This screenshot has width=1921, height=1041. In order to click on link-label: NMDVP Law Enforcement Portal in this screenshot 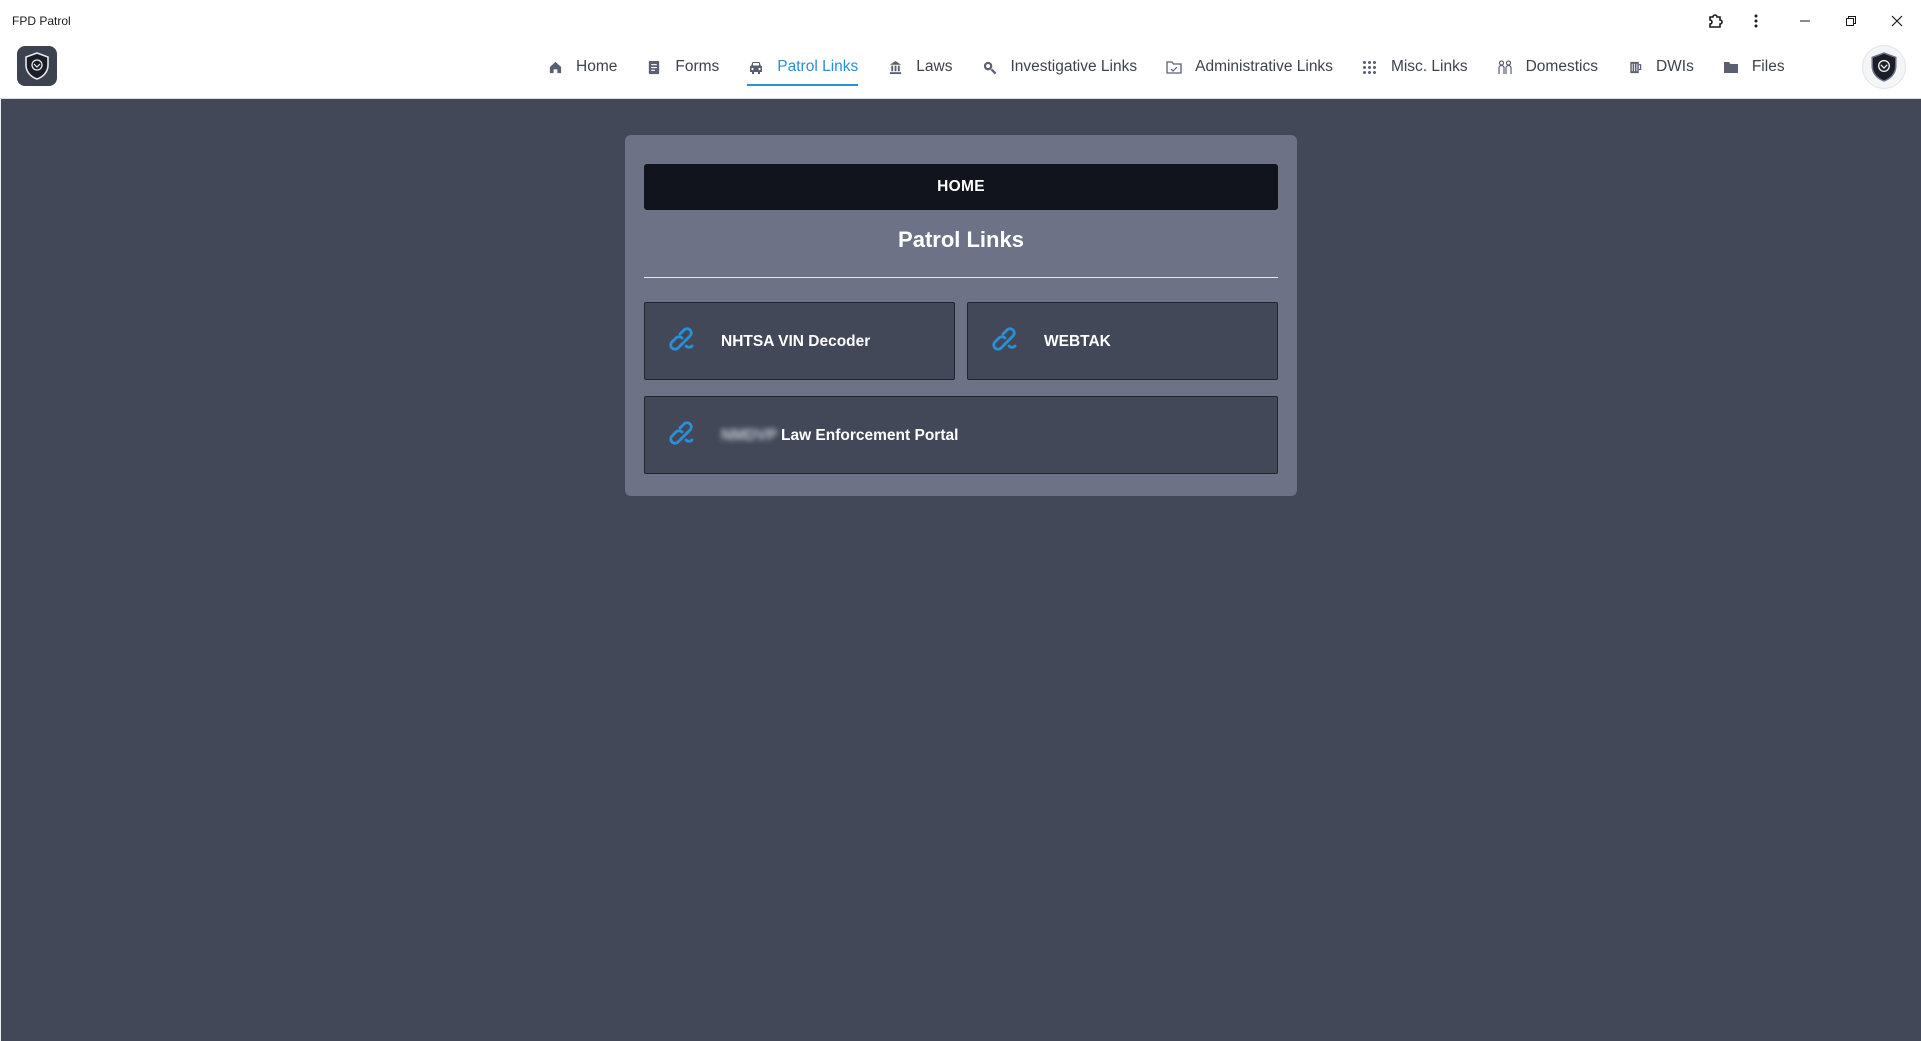, I will do `click(839, 436)`.